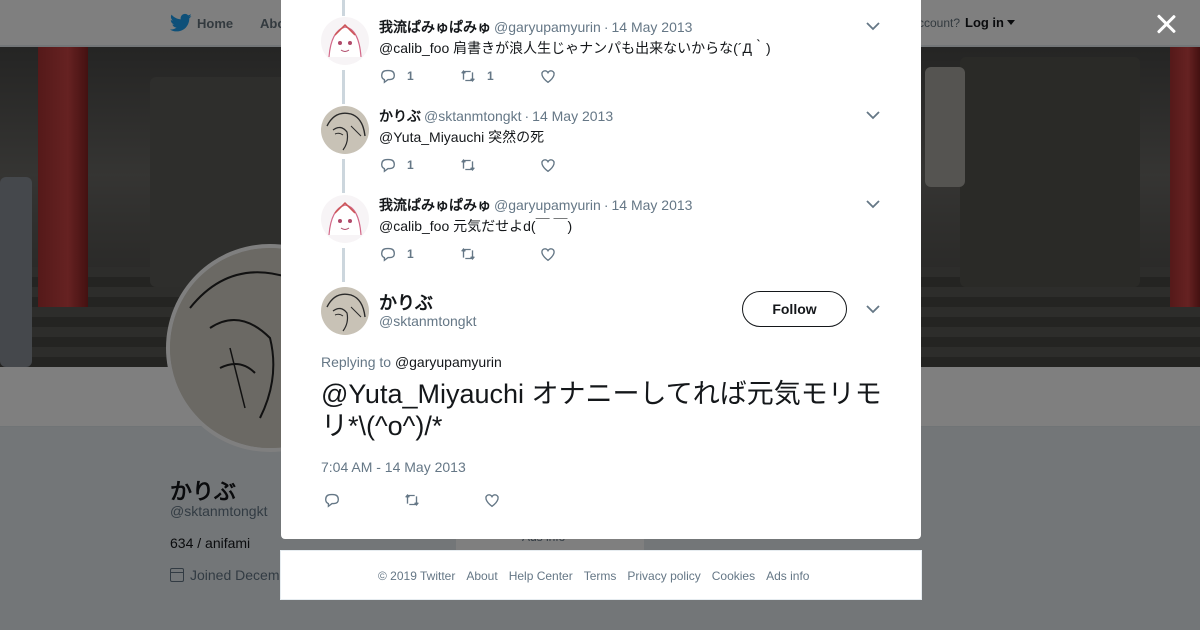 The width and height of the screenshot is (1200, 630). I want to click on footer-link-terms: Terms, so click(600, 576).